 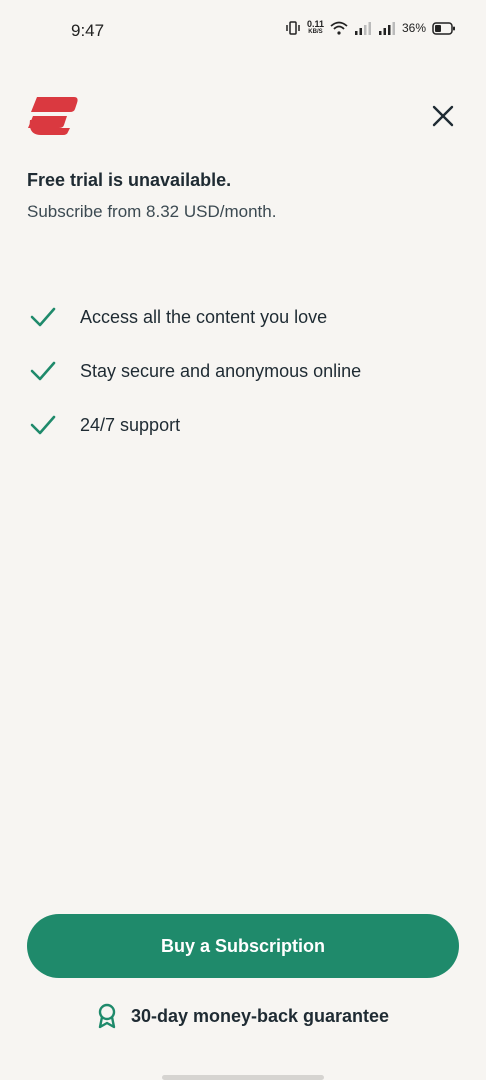 I want to click on battery-icon, so click(x=443, y=28).